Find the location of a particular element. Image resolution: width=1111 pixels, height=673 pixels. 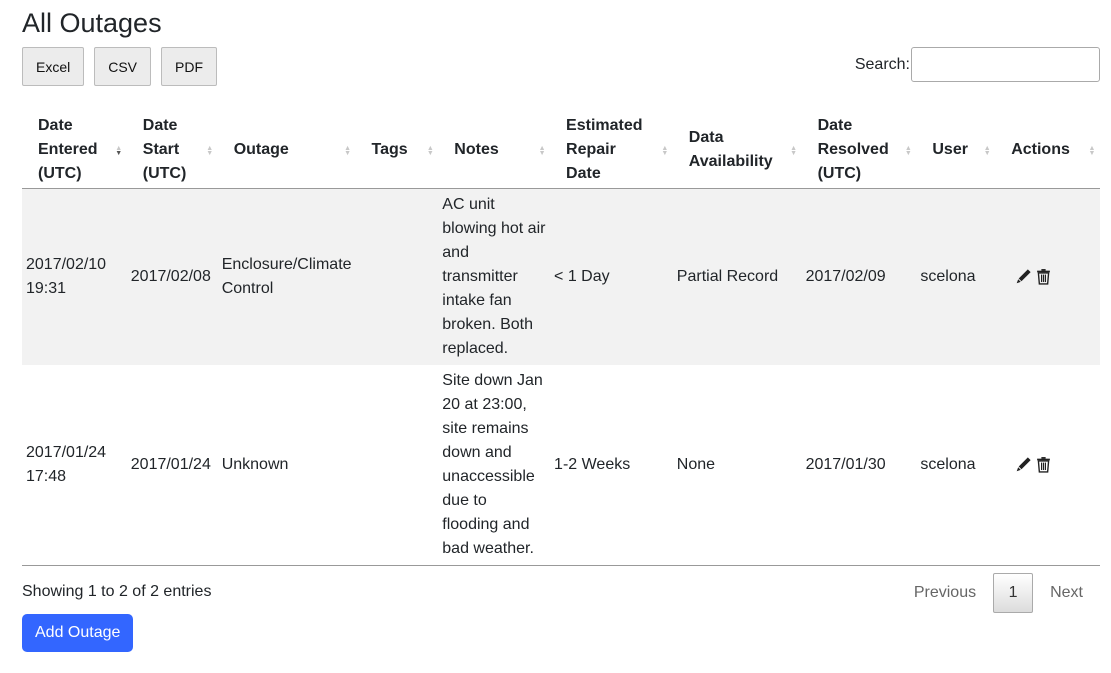

column-header-data-availability: Data Availability ▲ ▼ is located at coordinates (737, 151).